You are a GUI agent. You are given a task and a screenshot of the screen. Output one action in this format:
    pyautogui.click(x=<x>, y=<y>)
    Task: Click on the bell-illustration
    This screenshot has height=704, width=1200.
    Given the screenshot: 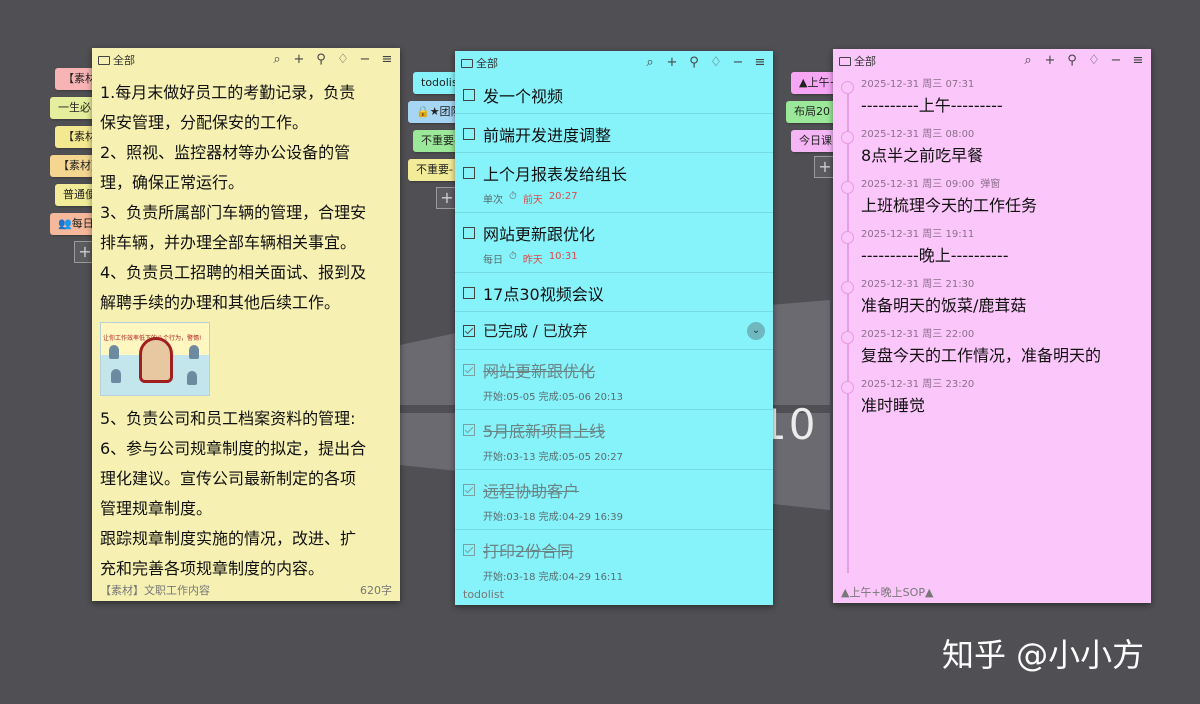 What is the action you would take?
    pyautogui.click(x=156, y=360)
    